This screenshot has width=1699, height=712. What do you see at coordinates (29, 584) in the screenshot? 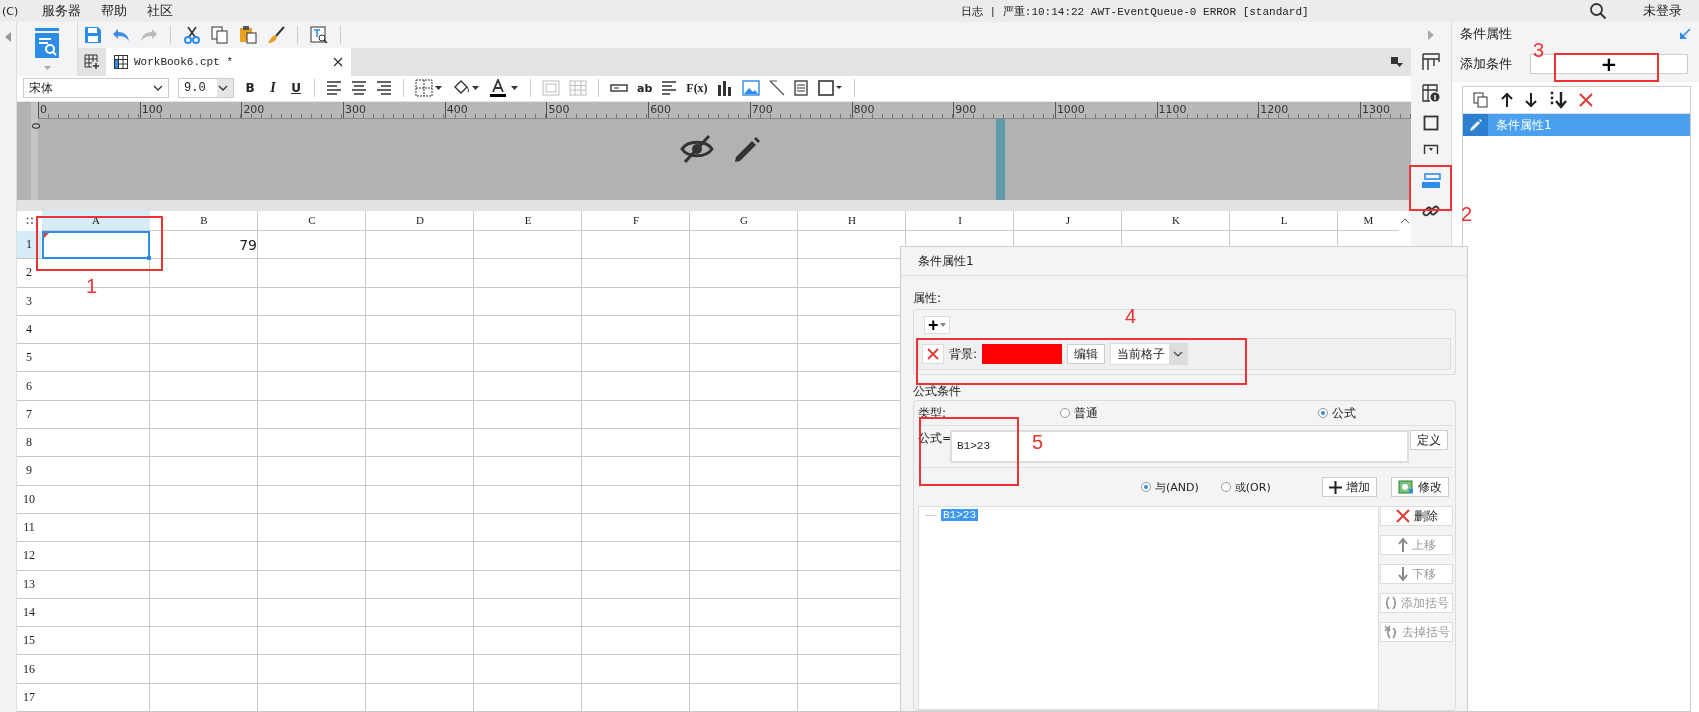
I see `row-header: 13` at bounding box center [29, 584].